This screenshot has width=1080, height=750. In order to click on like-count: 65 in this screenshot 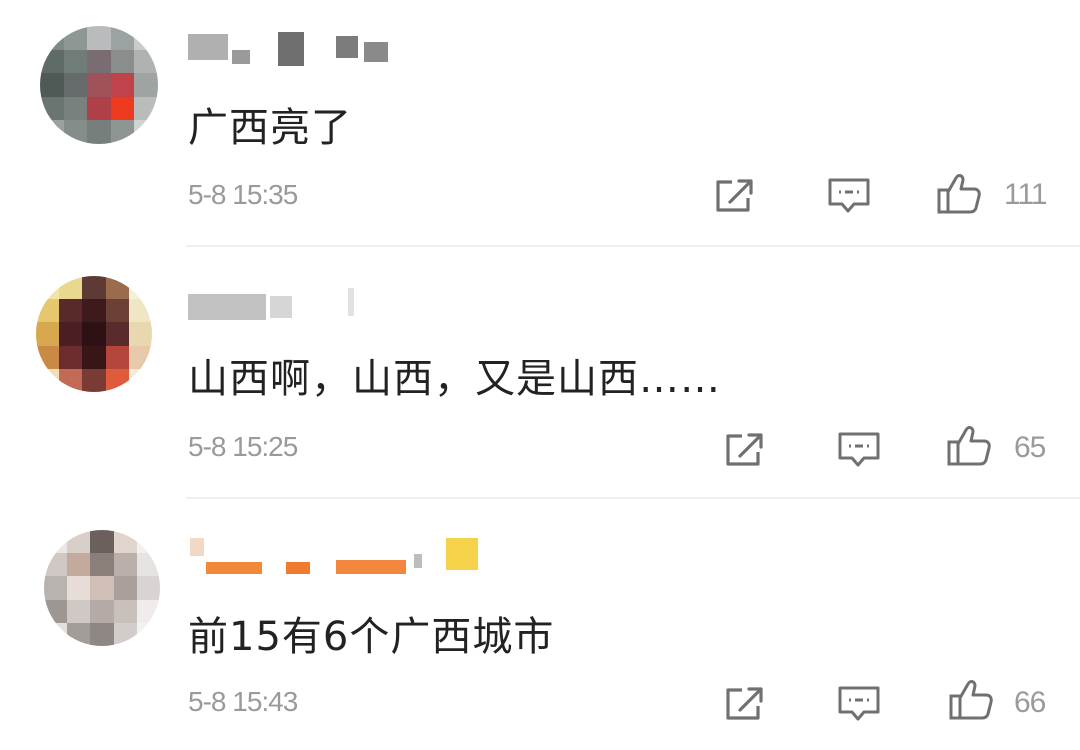, I will do `click(1030, 447)`.